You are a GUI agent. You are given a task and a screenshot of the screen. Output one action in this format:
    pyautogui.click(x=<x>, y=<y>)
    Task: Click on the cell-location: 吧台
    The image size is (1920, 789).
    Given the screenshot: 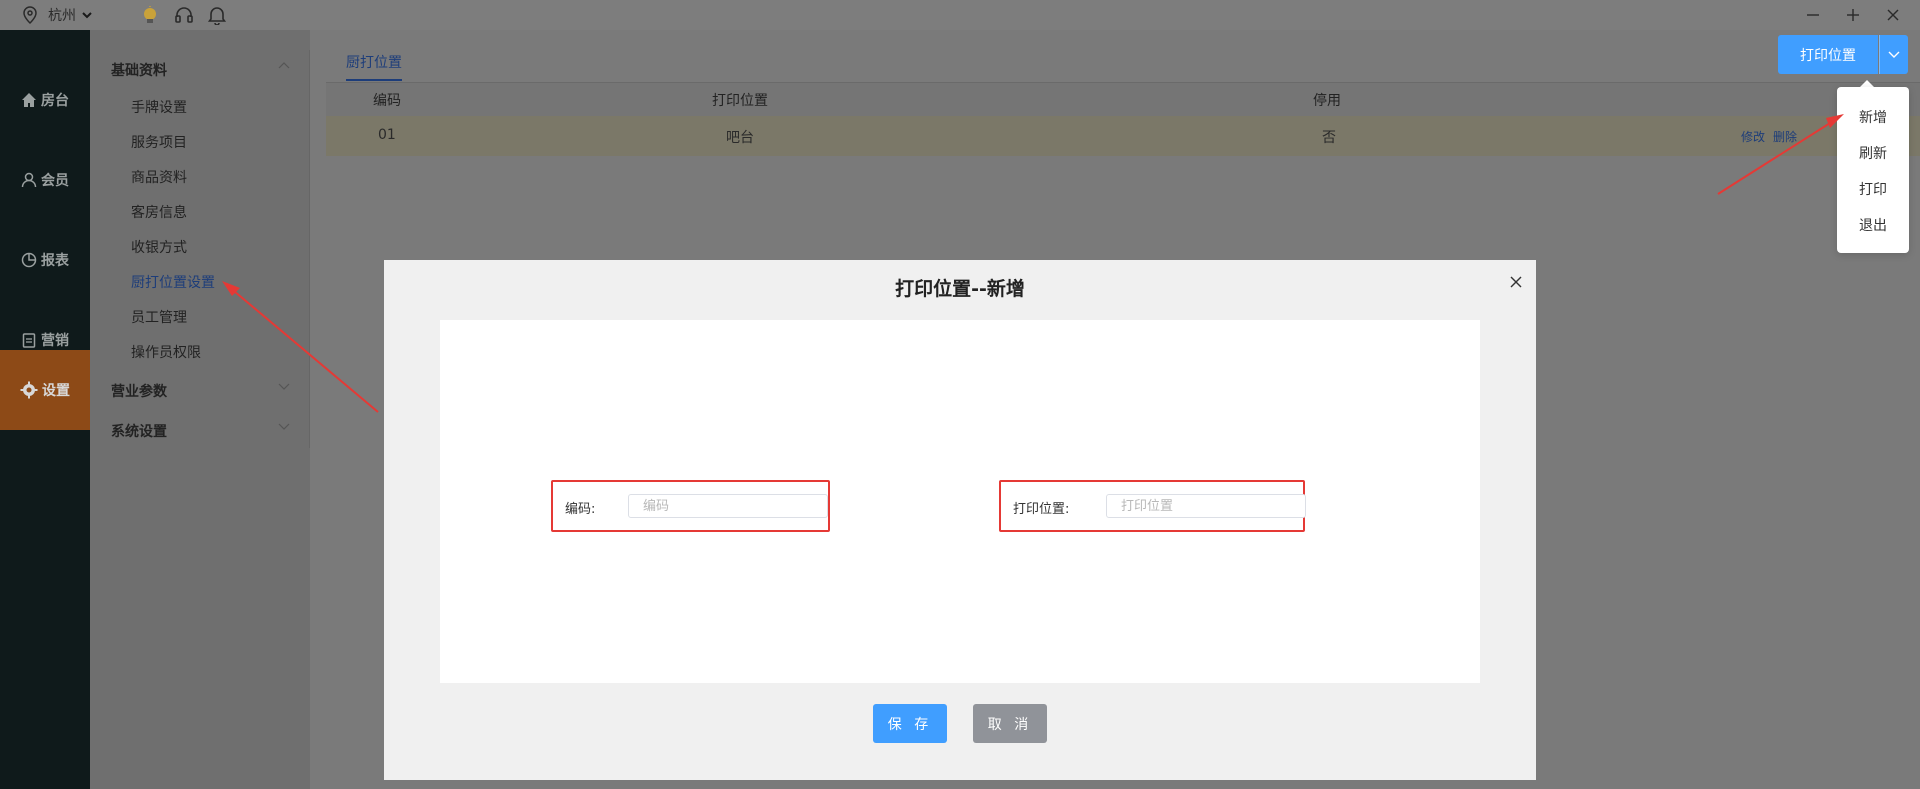 What is the action you would take?
    pyautogui.click(x=740, y=138)
    